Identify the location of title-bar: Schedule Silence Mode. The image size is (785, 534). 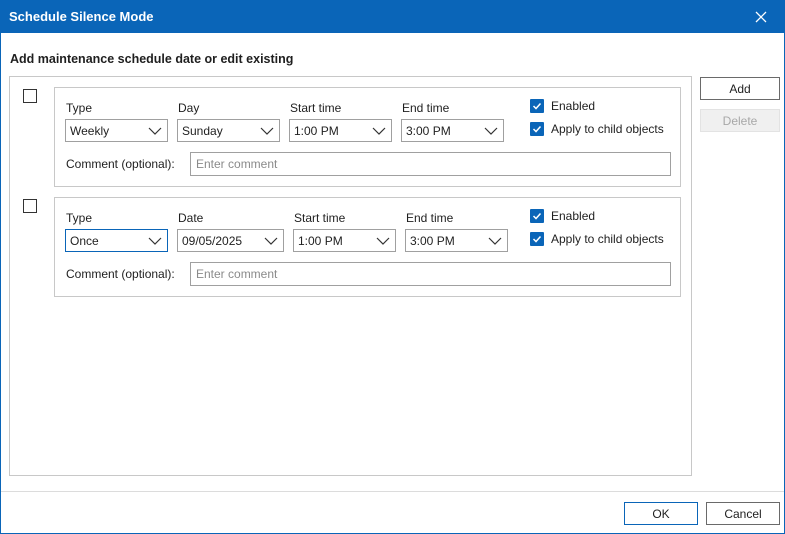
(392, 16).